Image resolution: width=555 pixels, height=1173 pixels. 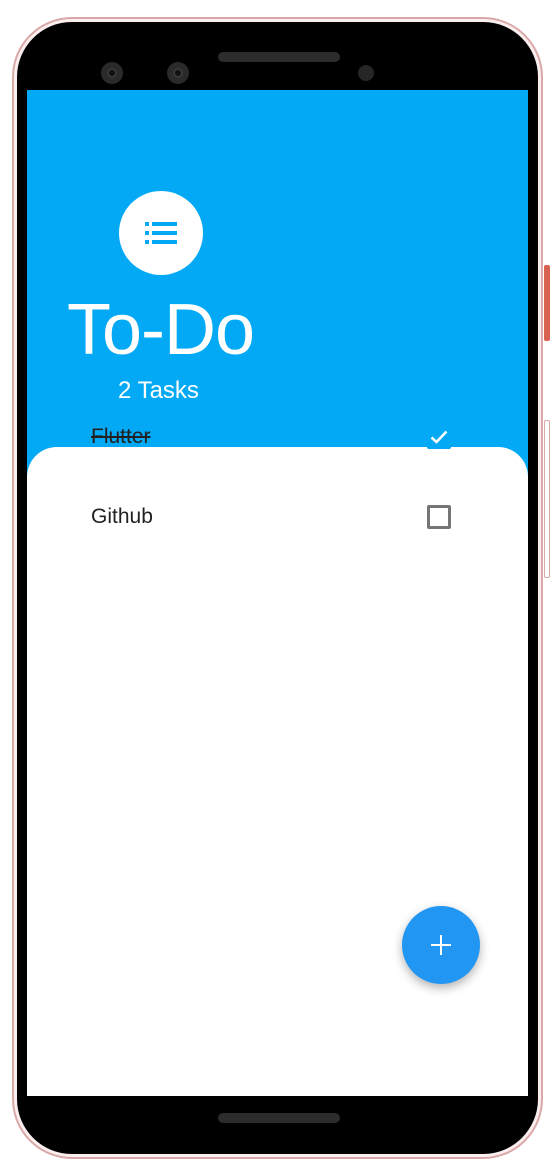 I want to click on task-label: Github, so click(x=122, y=516).